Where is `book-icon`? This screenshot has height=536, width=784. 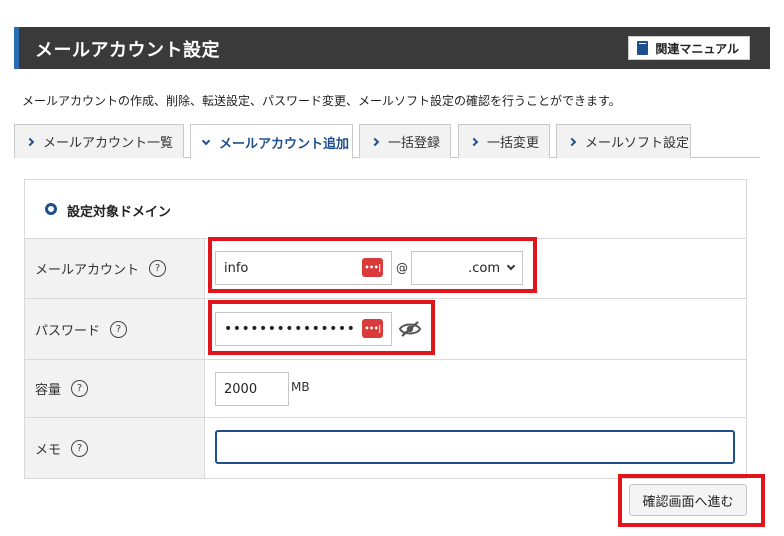 book-icon is located at coordinates (643, 48).